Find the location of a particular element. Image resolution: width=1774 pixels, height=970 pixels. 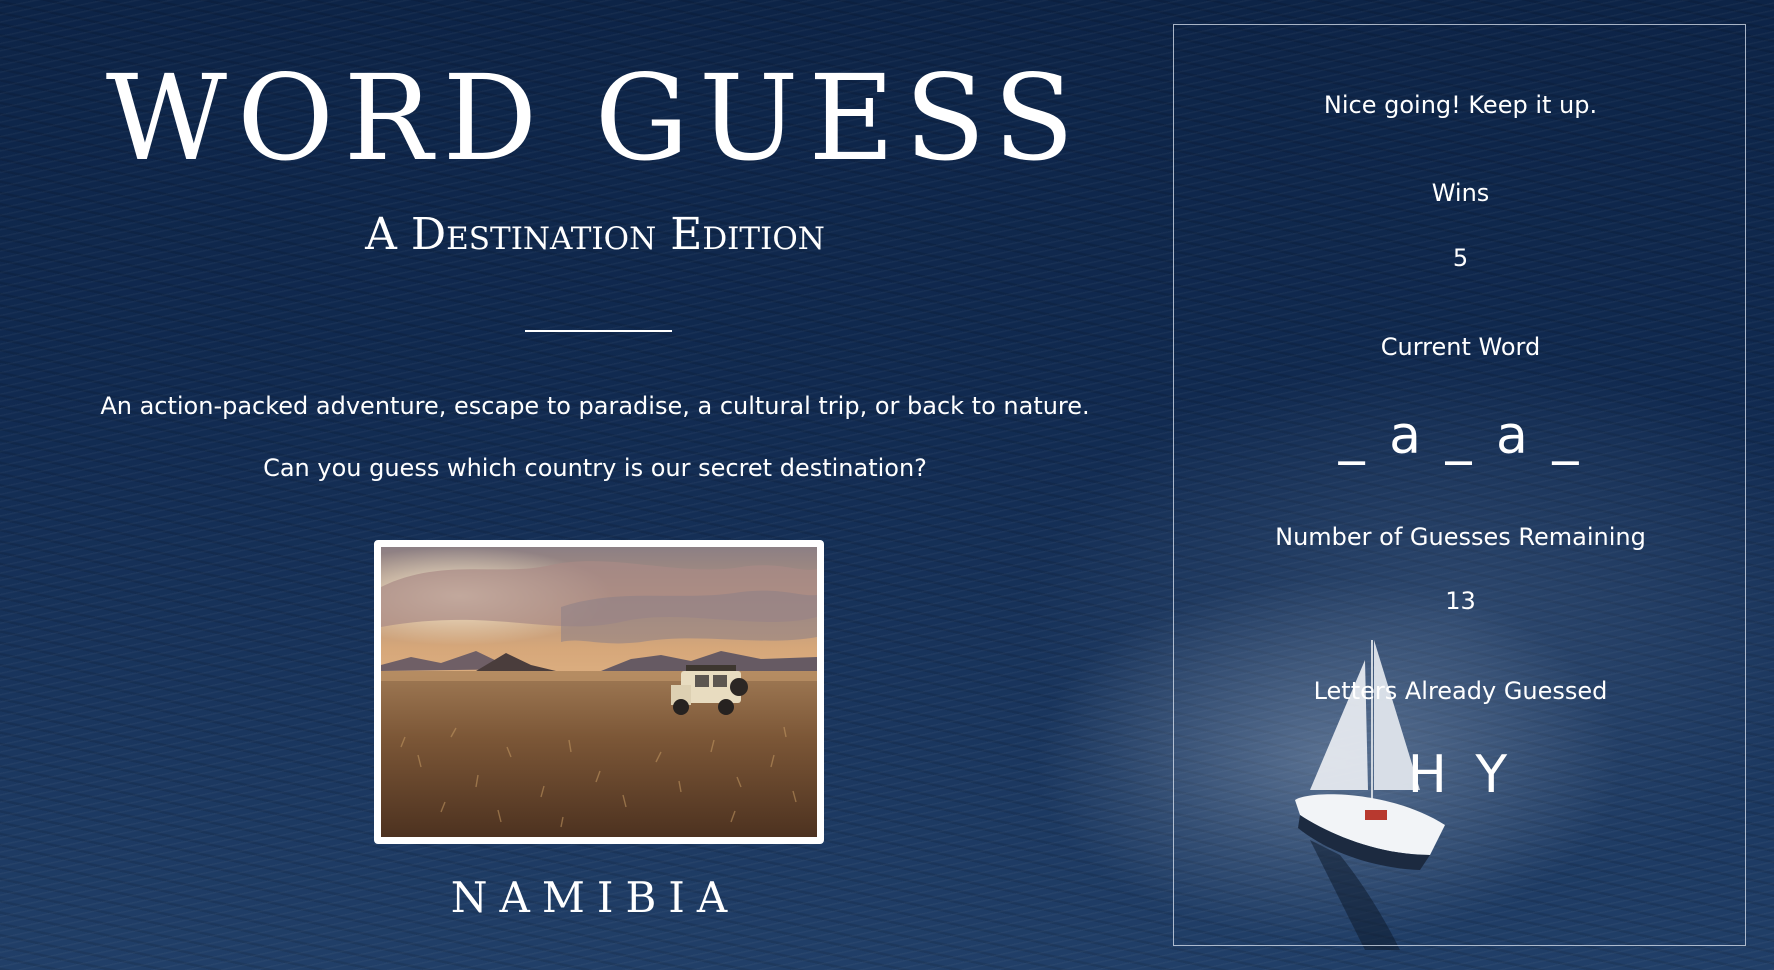

status-message: Nice going! Keep it up. is located at coordinates (1460, 105).